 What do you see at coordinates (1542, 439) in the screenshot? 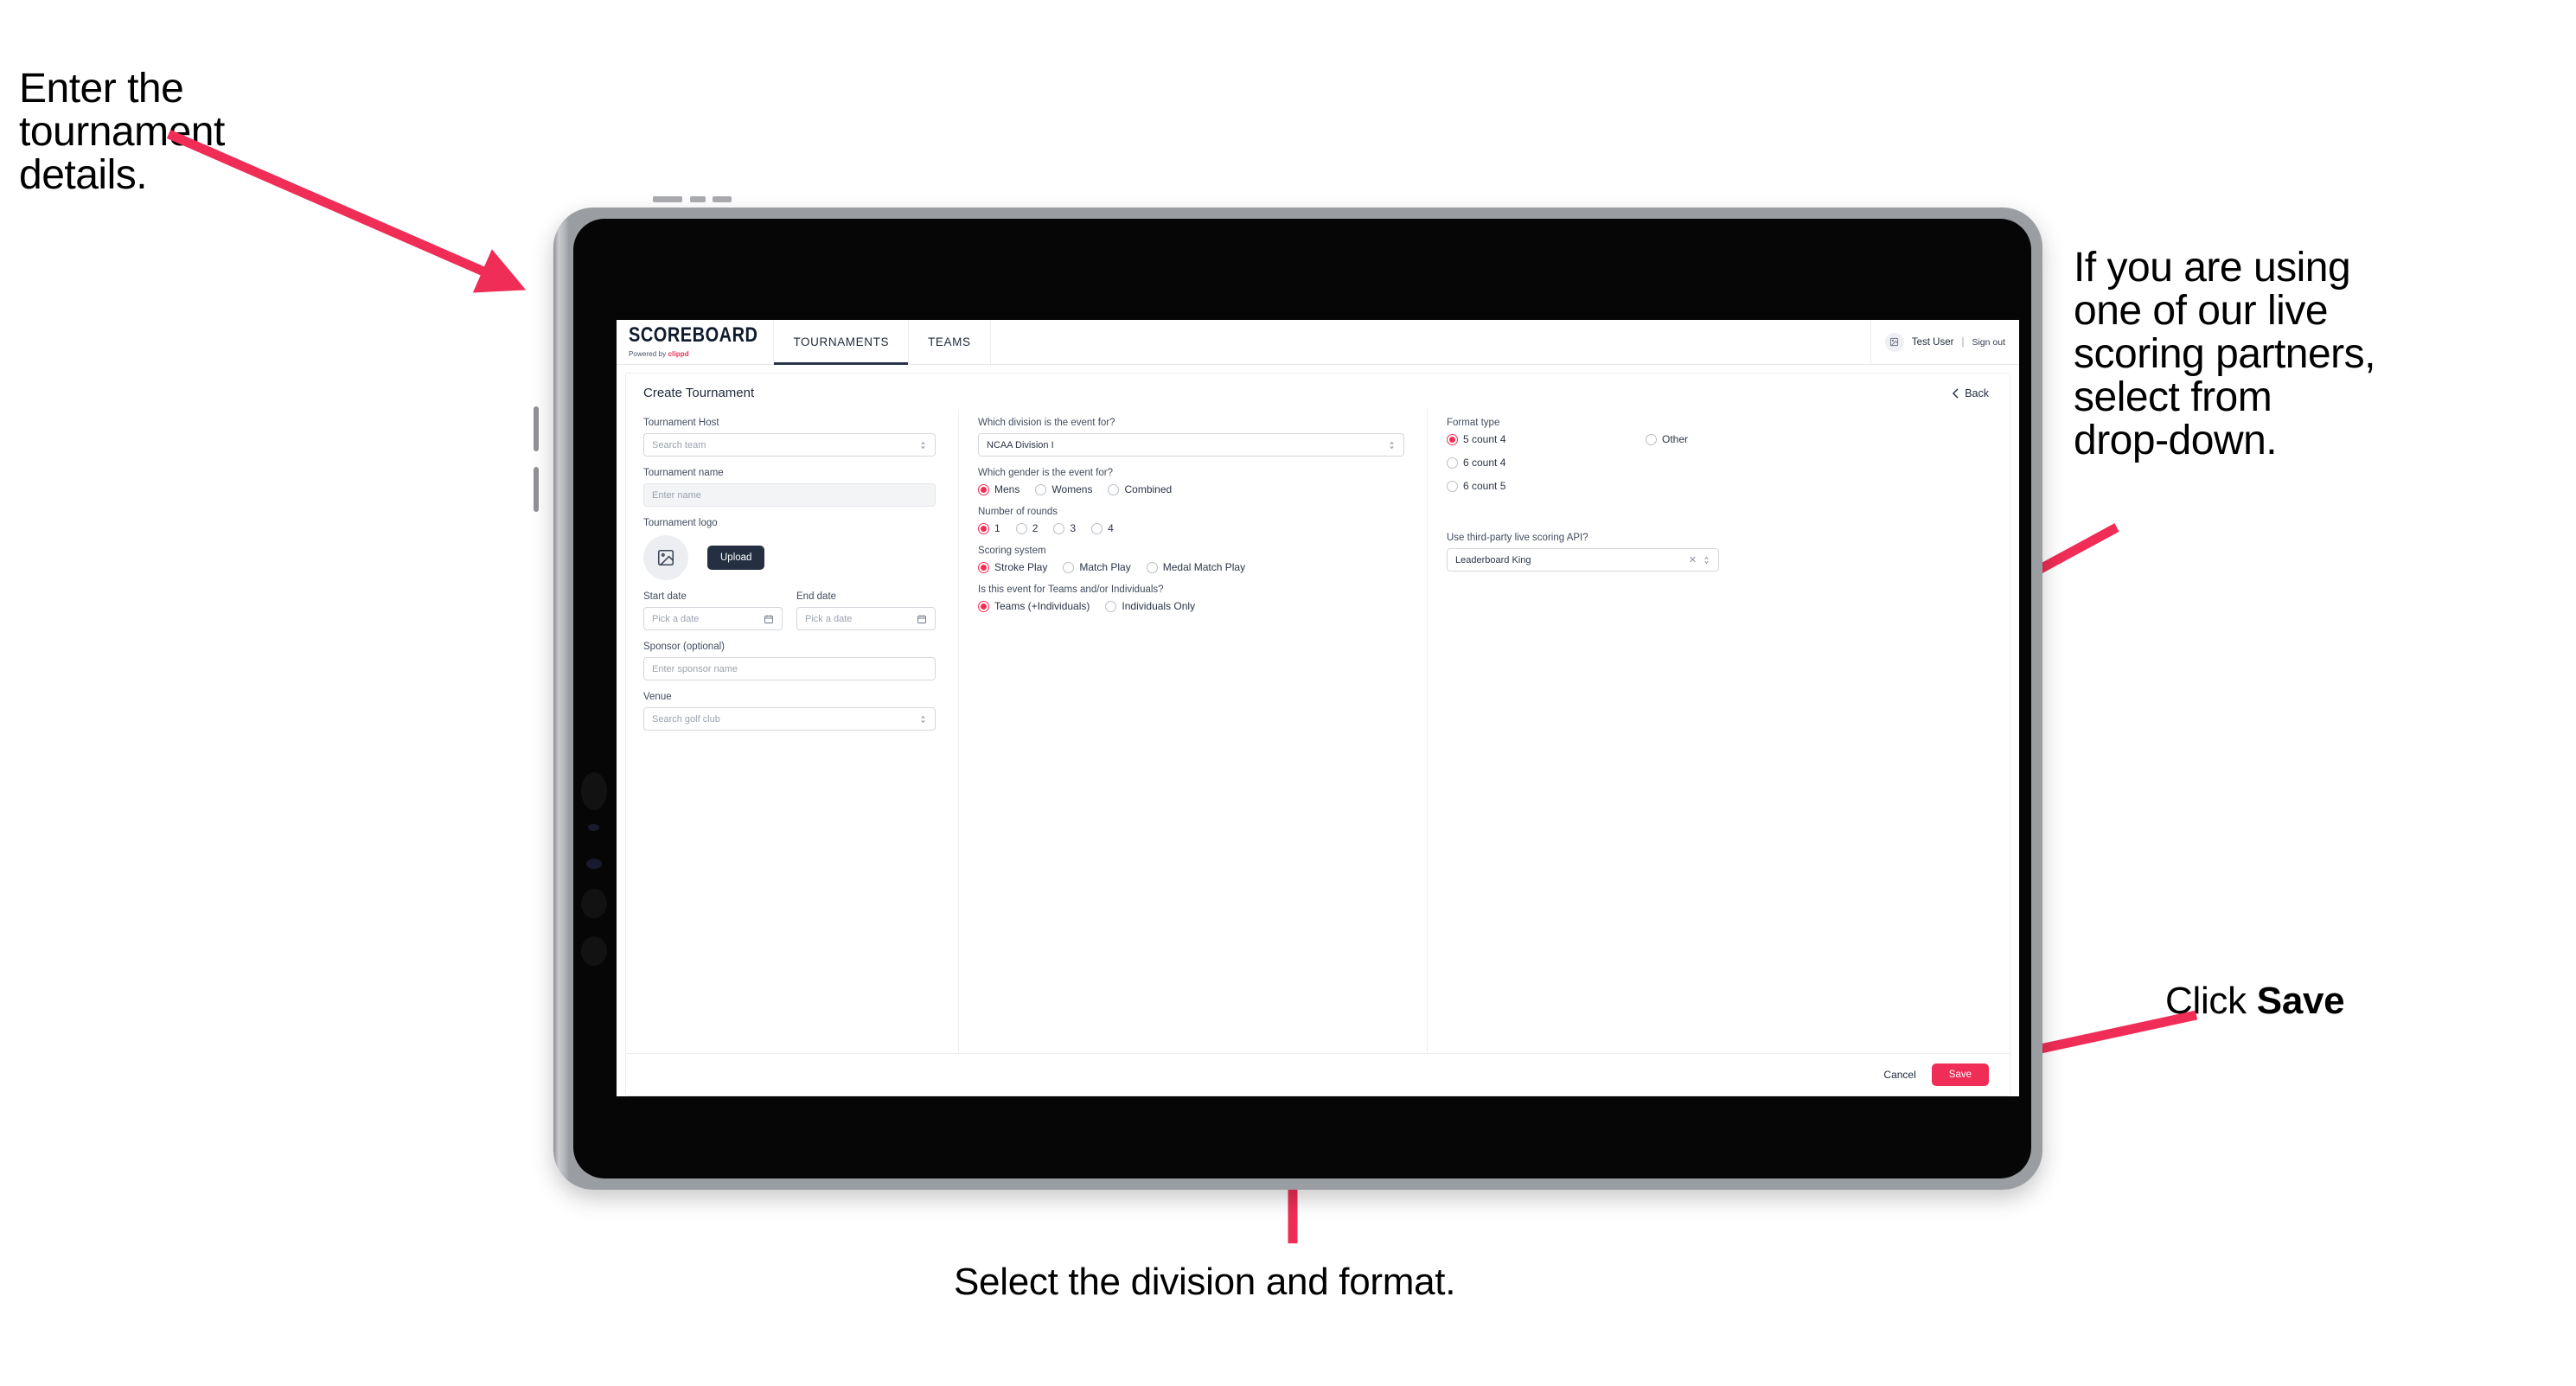
I see `radio-format-5-count-4: 5 count 4` at bounding box center [1542, 439].